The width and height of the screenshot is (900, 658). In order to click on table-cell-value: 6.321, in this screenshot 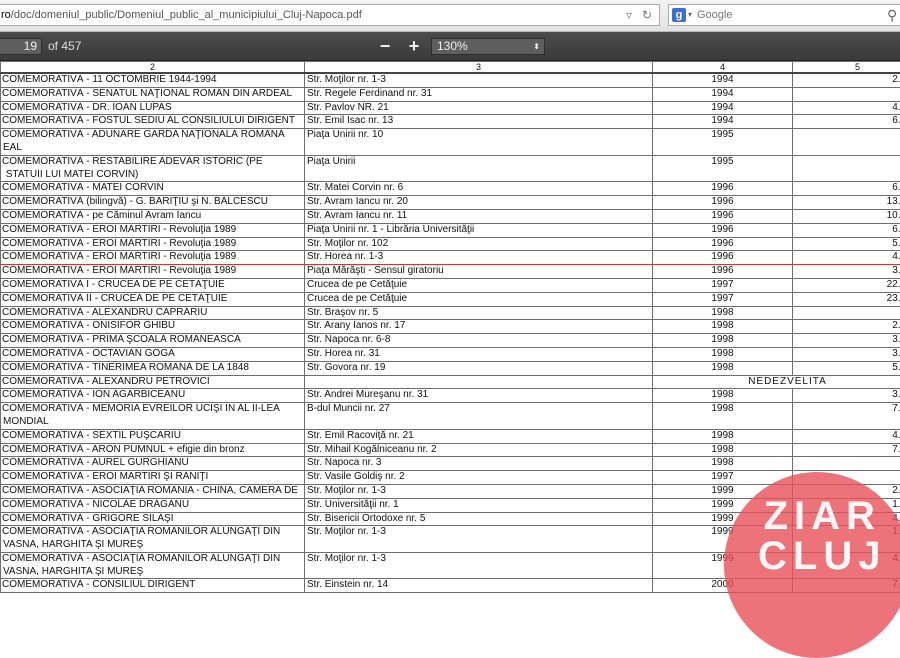, I will do `click(846, 122)`.